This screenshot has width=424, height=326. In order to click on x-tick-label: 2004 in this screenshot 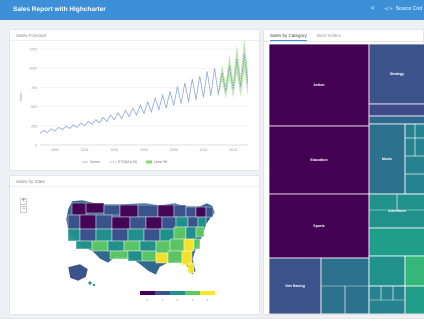, I will do `click(114, 150)`.